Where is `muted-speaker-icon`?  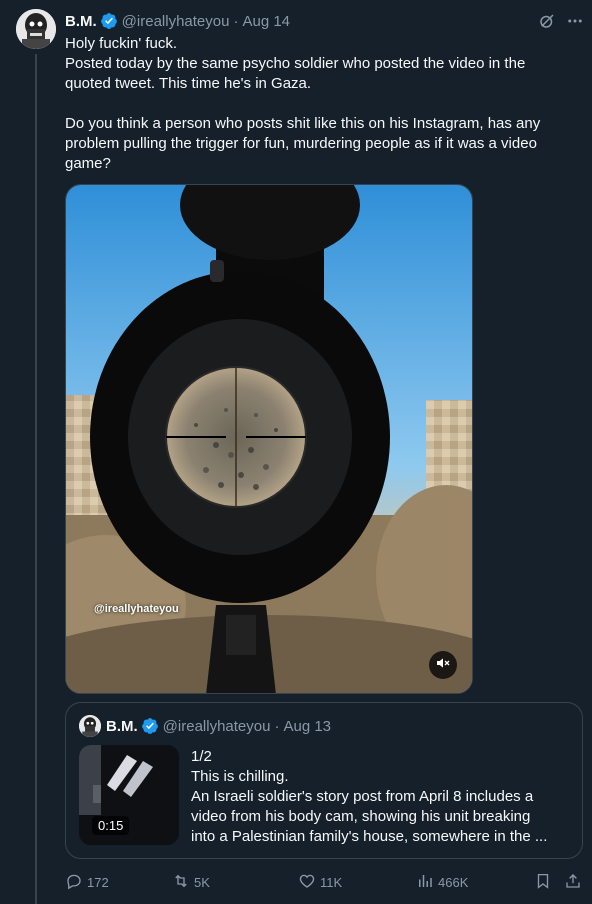 muted-speaker-icon is located at coordinates (443, 665).